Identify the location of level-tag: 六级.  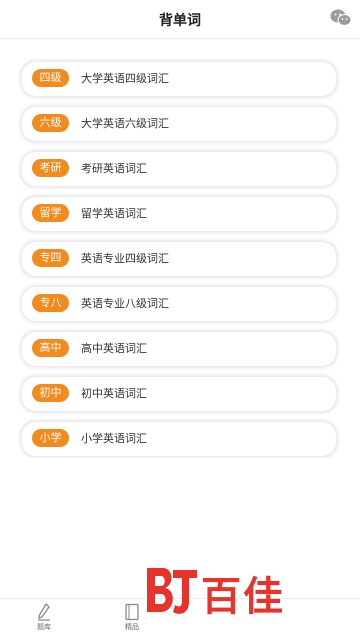
(50, 123).